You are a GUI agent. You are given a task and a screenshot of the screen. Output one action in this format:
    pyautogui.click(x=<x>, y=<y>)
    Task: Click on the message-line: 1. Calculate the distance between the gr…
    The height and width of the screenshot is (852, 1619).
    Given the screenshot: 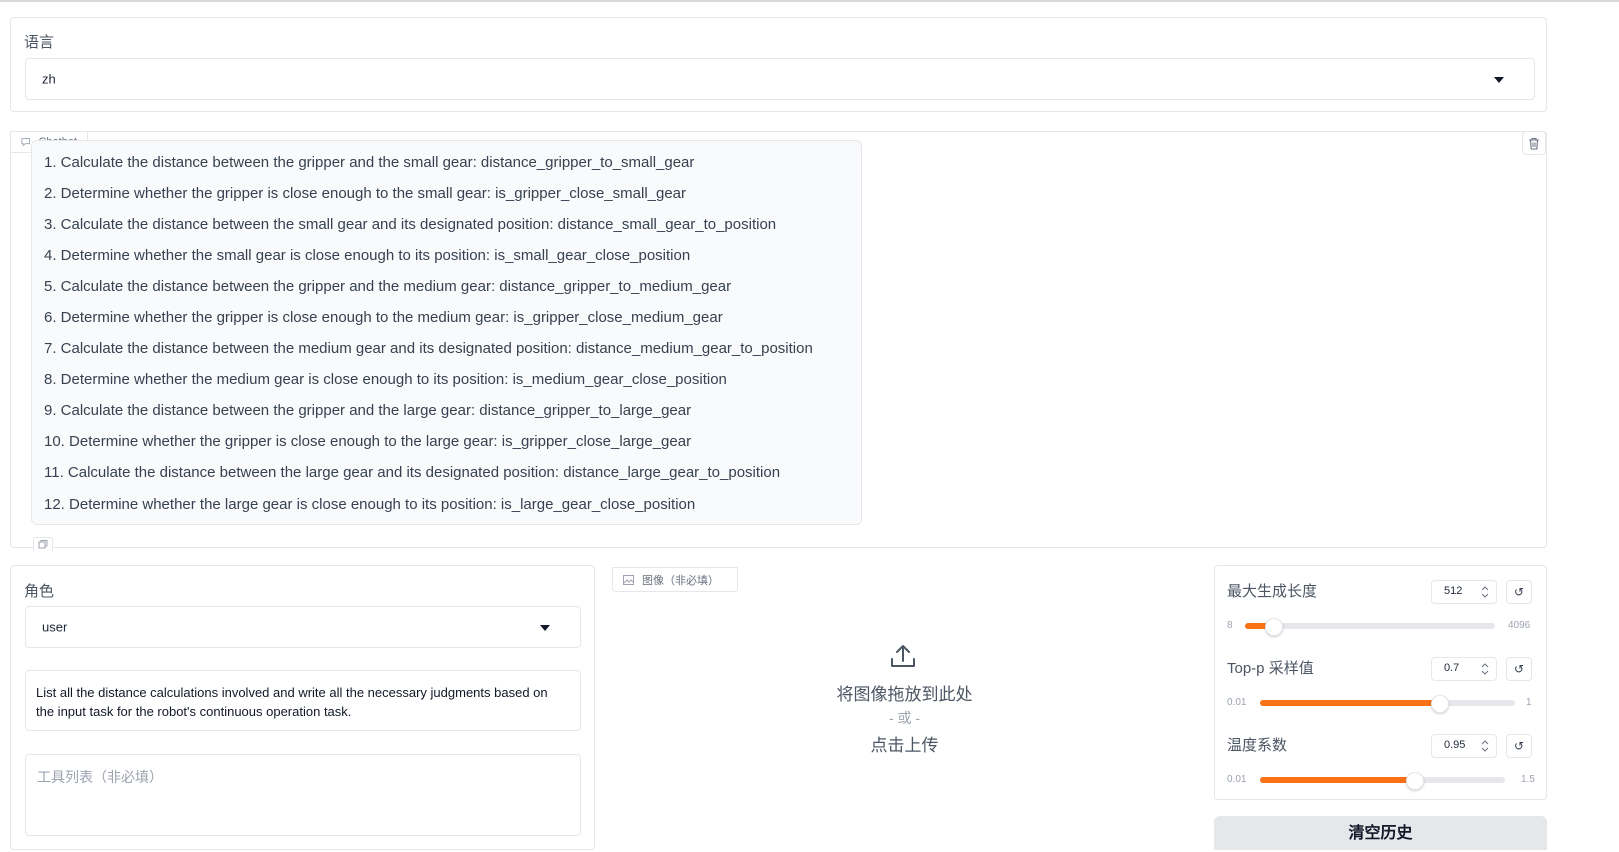 What is the action you would take?
    pyautogui.click(x=369, y=162)
    